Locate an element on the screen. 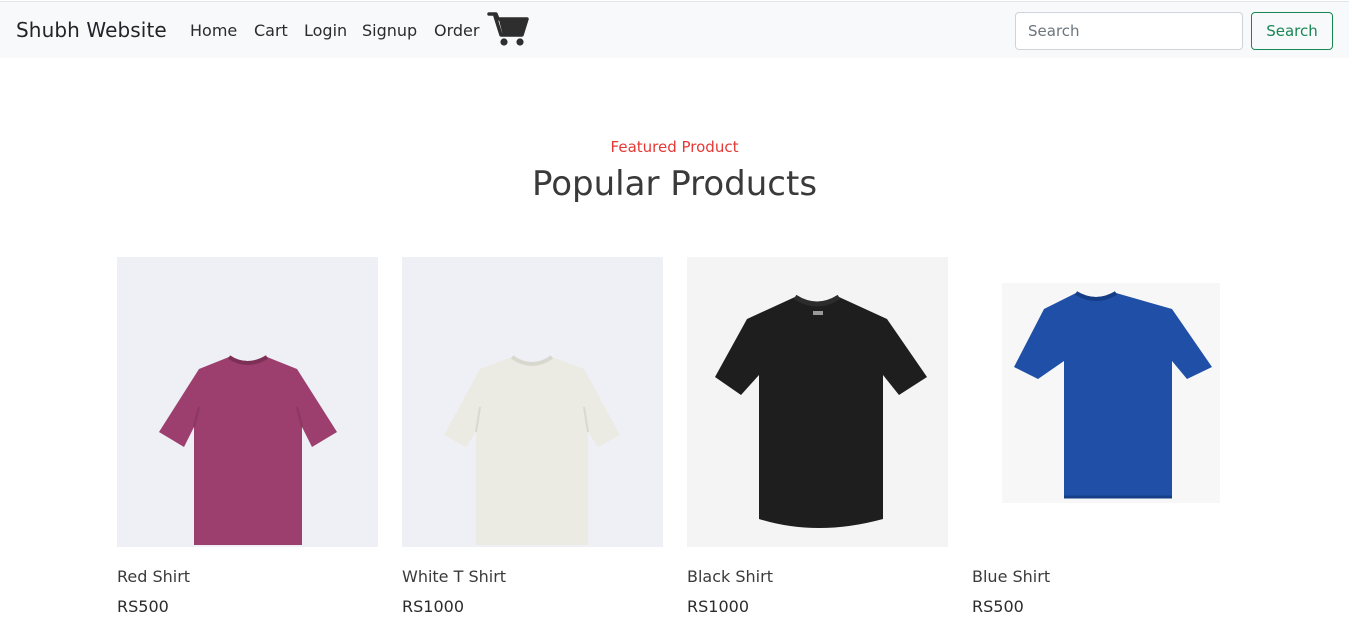  product-card: Black Shirt RS1000 is located at coordinates (817, 442).